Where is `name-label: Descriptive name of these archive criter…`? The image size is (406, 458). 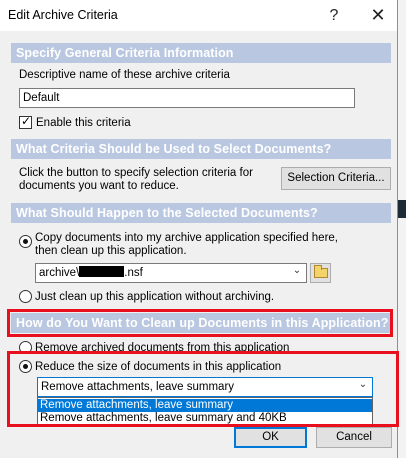 name-label: Descriptive name of these archive criter… is located at coordinates (124, 75).